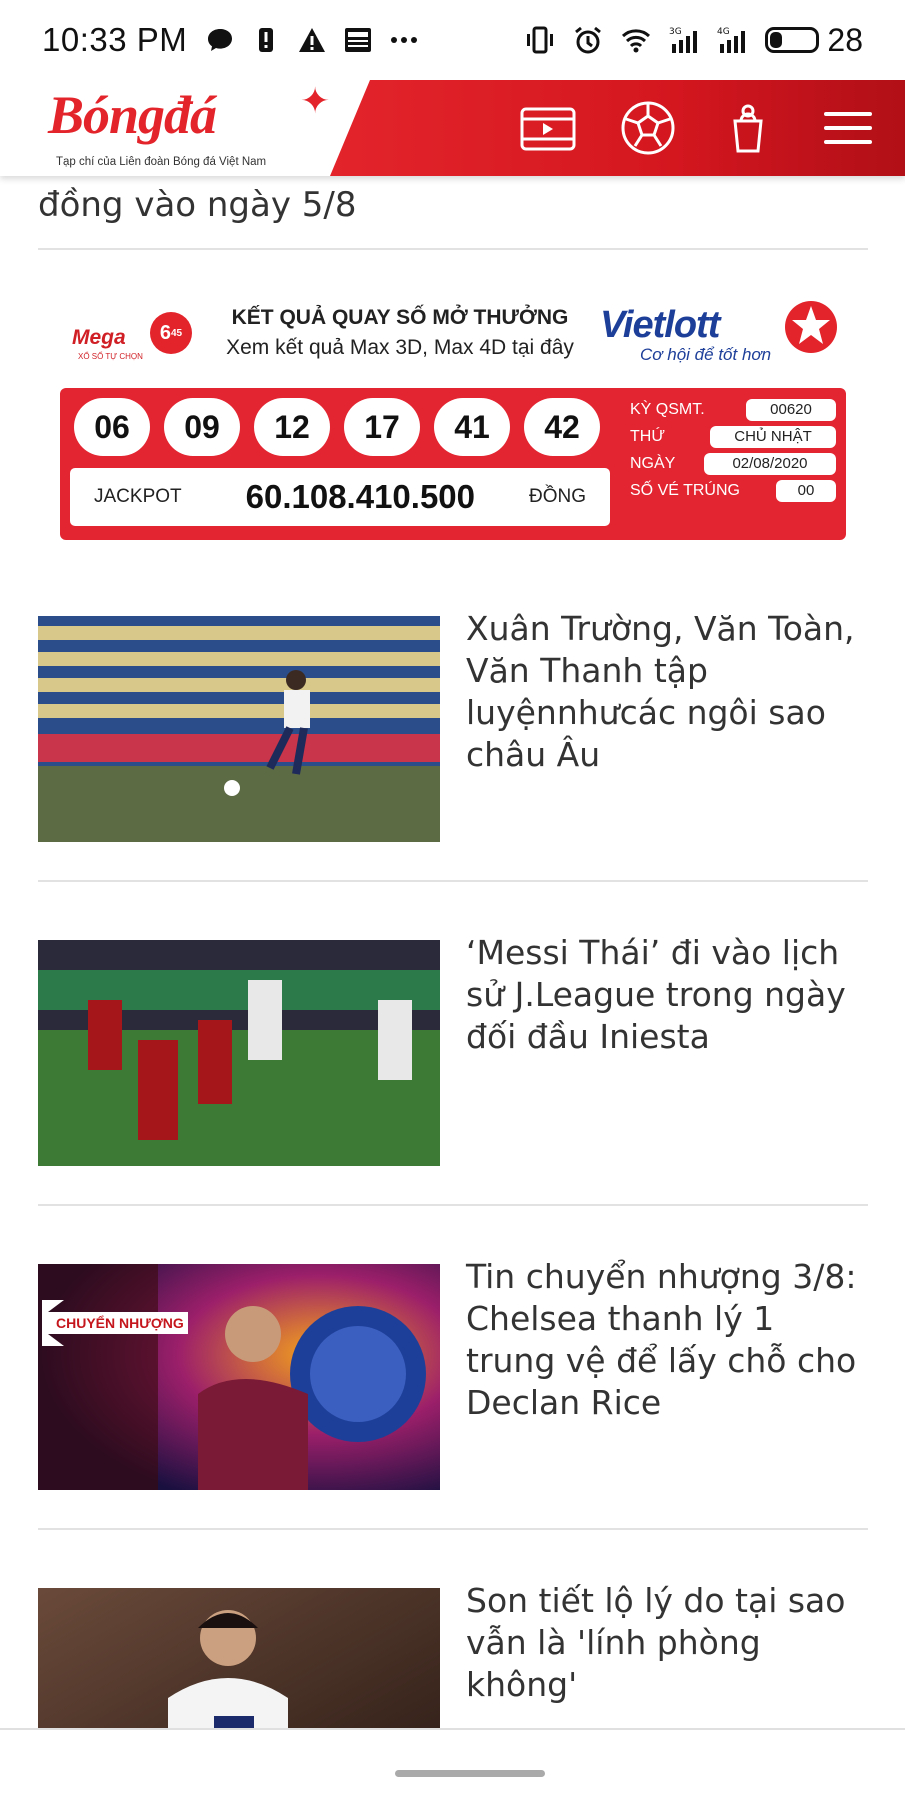 This screenshot has height=1810, width=905. Describe the element at coordinates (723, 32) in the screenshot. I see `svg-text: 4G` at that location.